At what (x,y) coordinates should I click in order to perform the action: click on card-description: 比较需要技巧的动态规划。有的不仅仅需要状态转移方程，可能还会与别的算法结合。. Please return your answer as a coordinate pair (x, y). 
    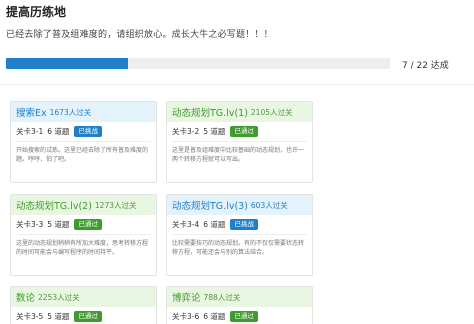
    Looking at the image, I should click on (238, 248).